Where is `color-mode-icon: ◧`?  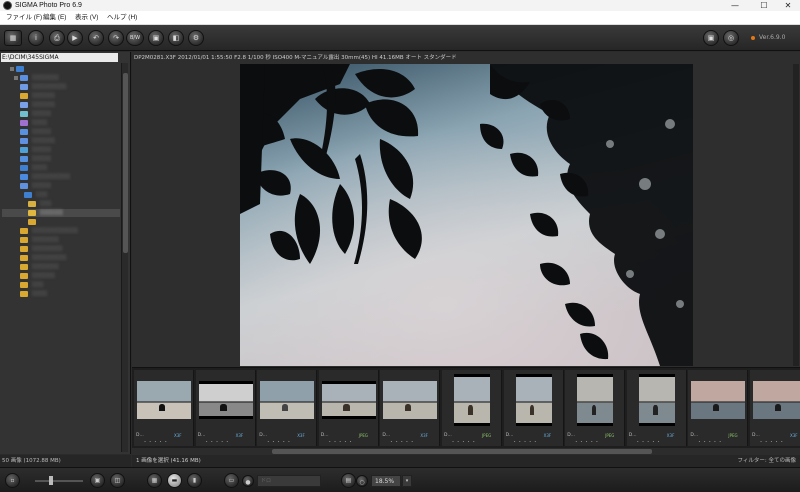 color-mode-icon: ◧ is located at coordinates (176, 38).